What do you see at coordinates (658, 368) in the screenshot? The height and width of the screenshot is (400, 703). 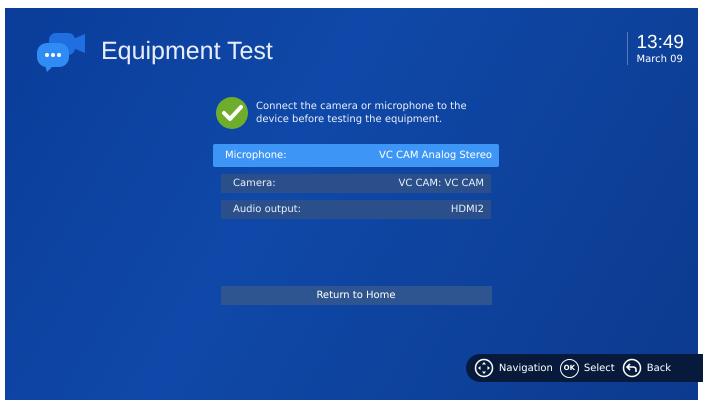 I see `hint-label: Back` at bounding box center [658, 368].